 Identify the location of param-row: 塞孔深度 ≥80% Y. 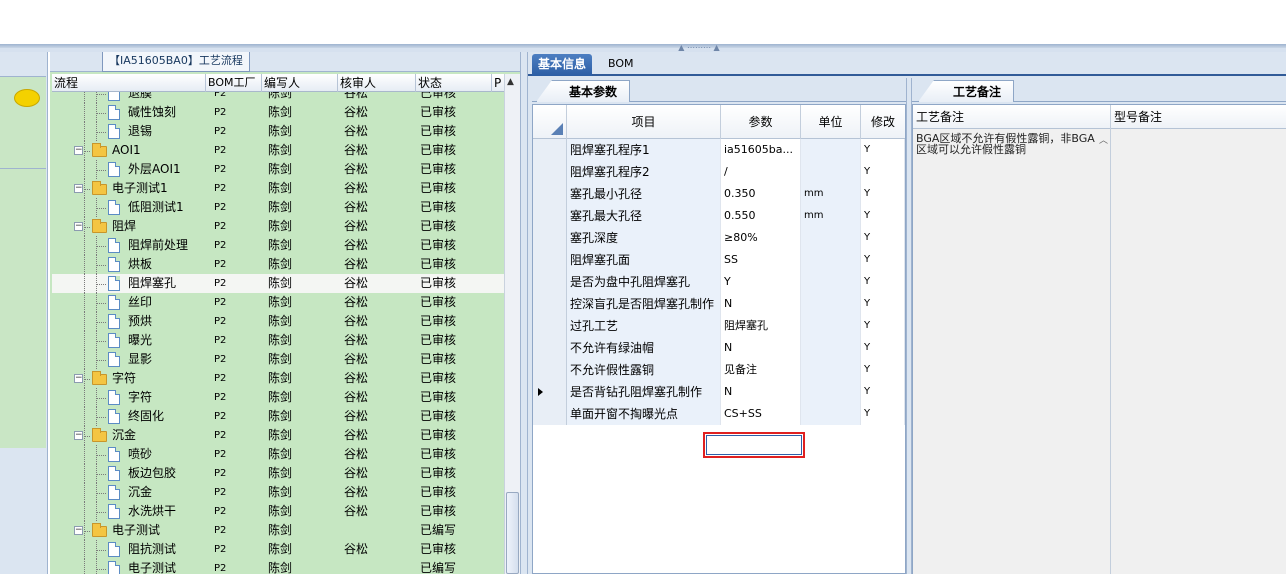
(719, 238).